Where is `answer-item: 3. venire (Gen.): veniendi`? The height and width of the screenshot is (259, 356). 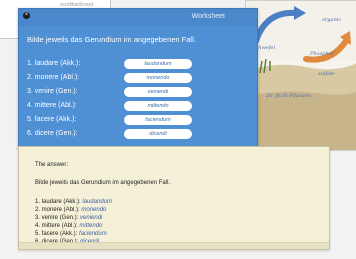 answer-item: 3. venire (Gen.): veniendi is located at coordinates (68, 218).